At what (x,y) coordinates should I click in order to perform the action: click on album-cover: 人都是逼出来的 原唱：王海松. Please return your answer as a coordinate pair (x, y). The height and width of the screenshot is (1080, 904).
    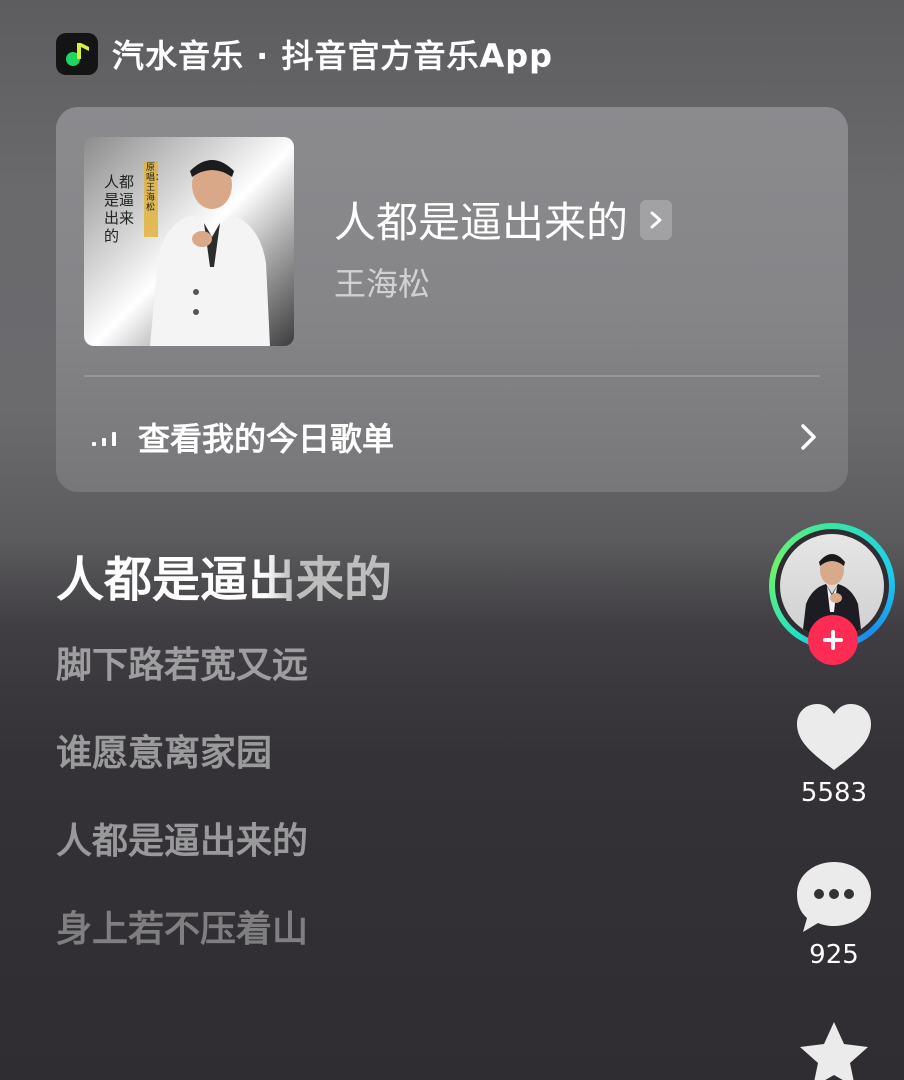
    Looking at the image, I should click on (189, 241).